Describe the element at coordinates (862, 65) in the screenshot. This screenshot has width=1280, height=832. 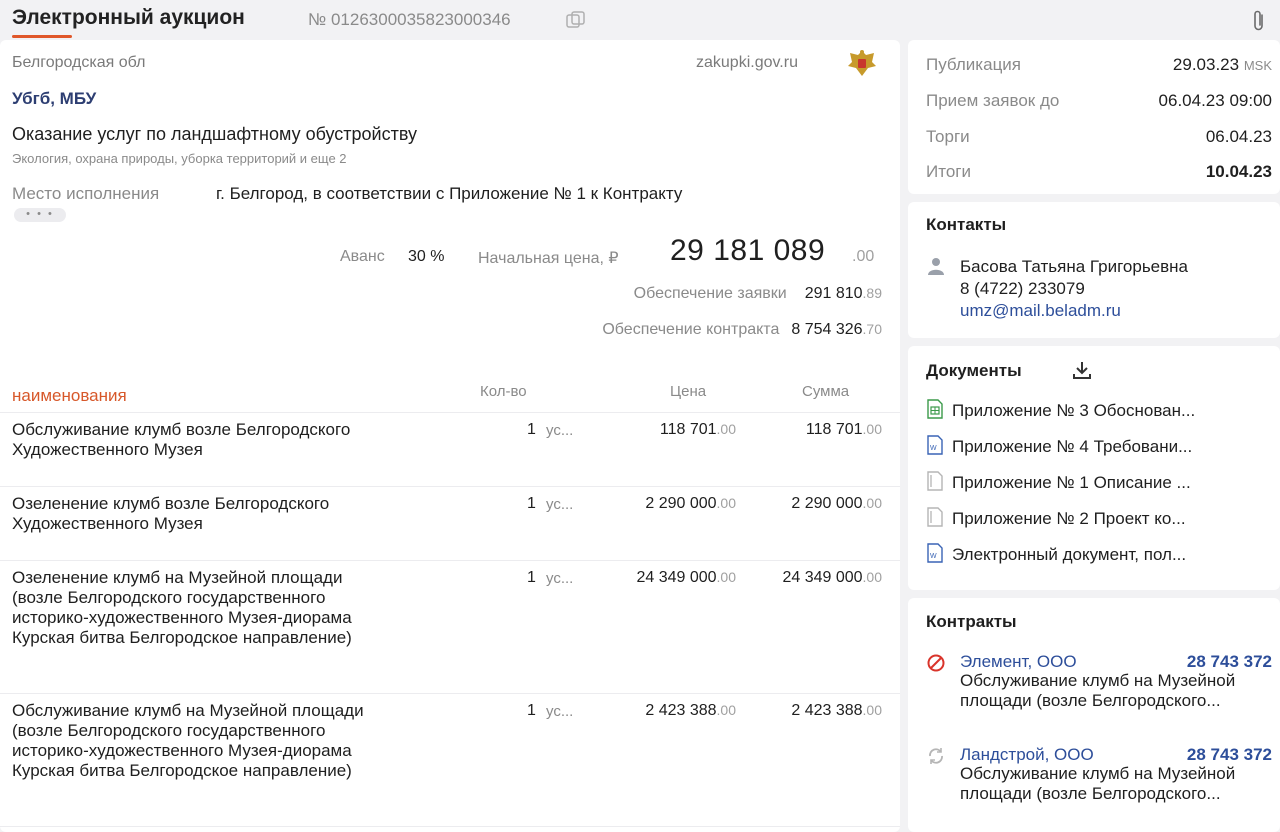
I see `coat-of-arms-icon` at that location.